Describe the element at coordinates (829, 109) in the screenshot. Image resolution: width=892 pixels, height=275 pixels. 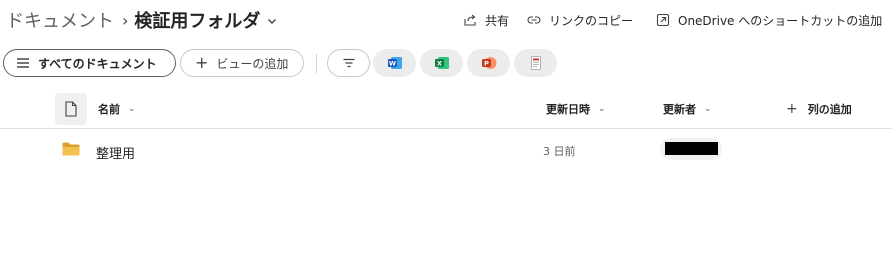
I see `add-column-label: 列の追加` at that location.